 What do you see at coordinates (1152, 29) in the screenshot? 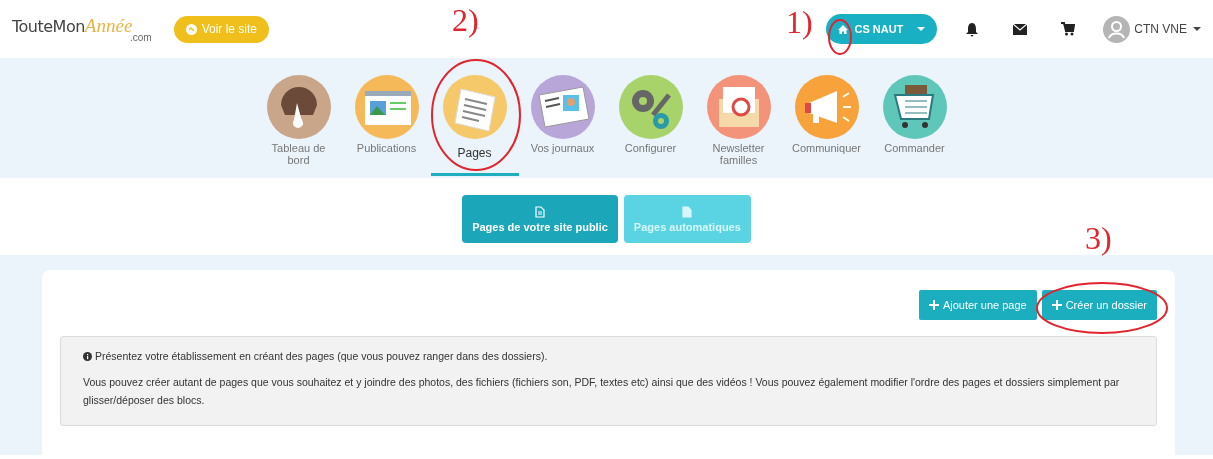
I see `user-menu-button: CTN VNE` at bounding box center [1152, 29].